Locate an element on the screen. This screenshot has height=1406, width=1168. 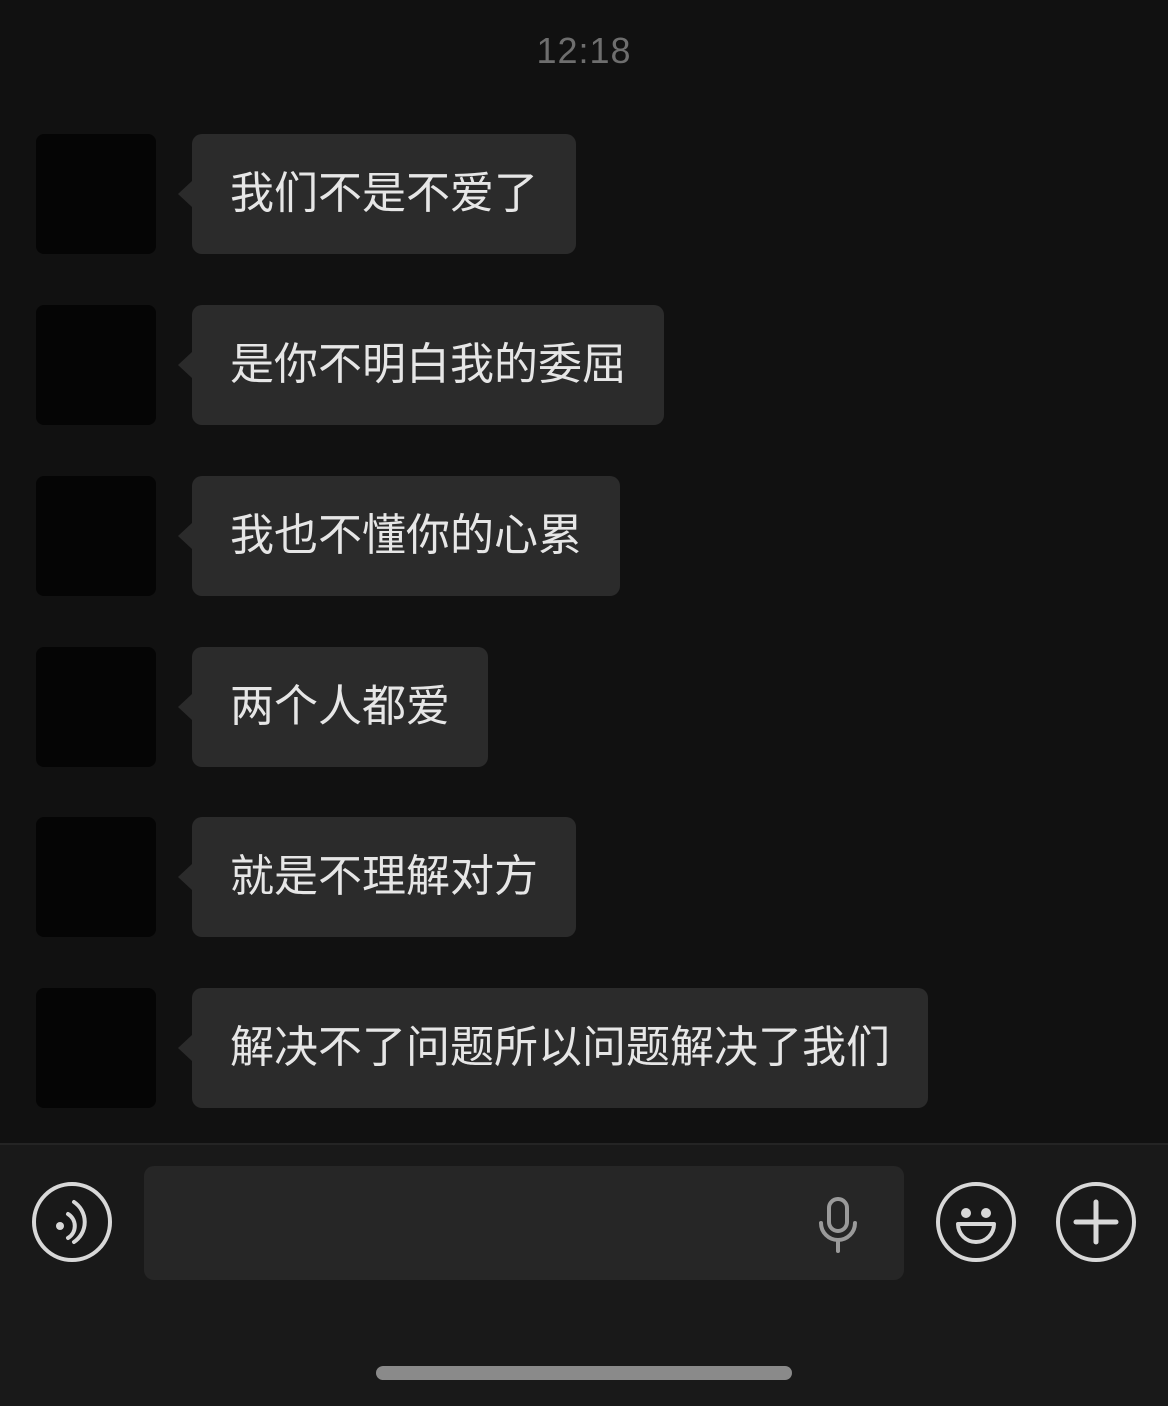
message-bubble: 我也不懂你的心累 is located at coordinates (399, 536).